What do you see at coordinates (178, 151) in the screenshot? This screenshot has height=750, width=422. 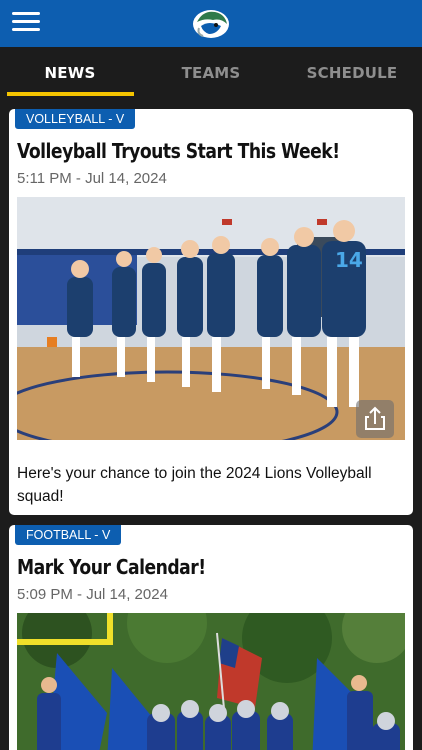 I see `article-title: Volleyball Tryouts Start This Week!` at bounding box center [178, 151].